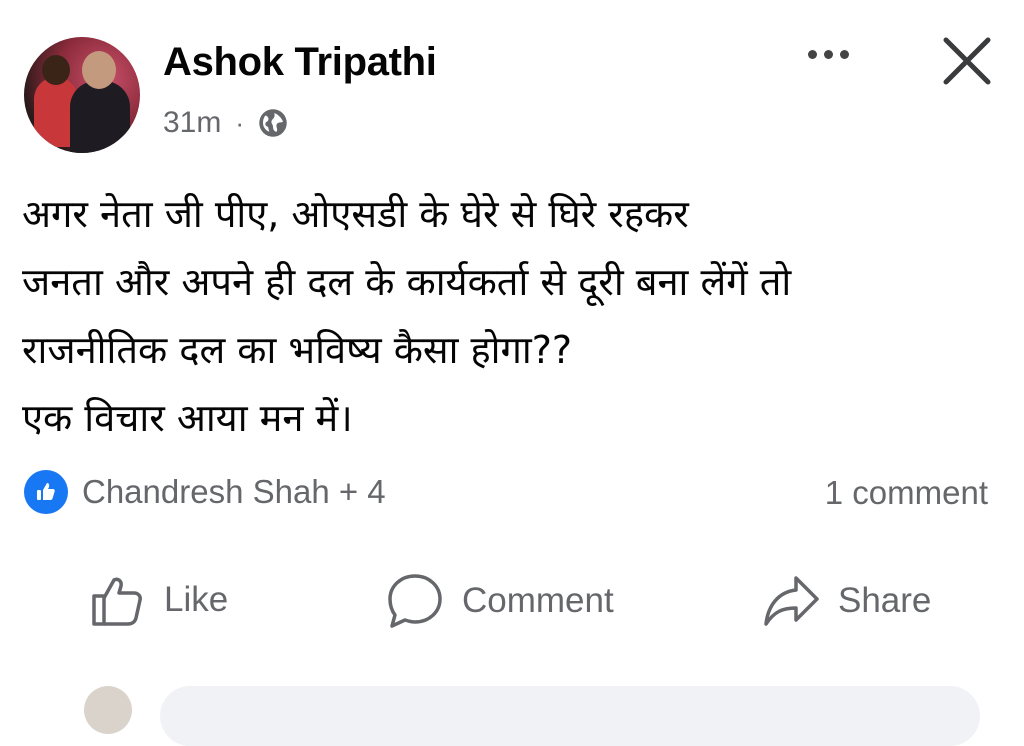  Describe the element at coordinates (192, 123) in the screenshot. I see `post-timestamp: 31m` at that location.